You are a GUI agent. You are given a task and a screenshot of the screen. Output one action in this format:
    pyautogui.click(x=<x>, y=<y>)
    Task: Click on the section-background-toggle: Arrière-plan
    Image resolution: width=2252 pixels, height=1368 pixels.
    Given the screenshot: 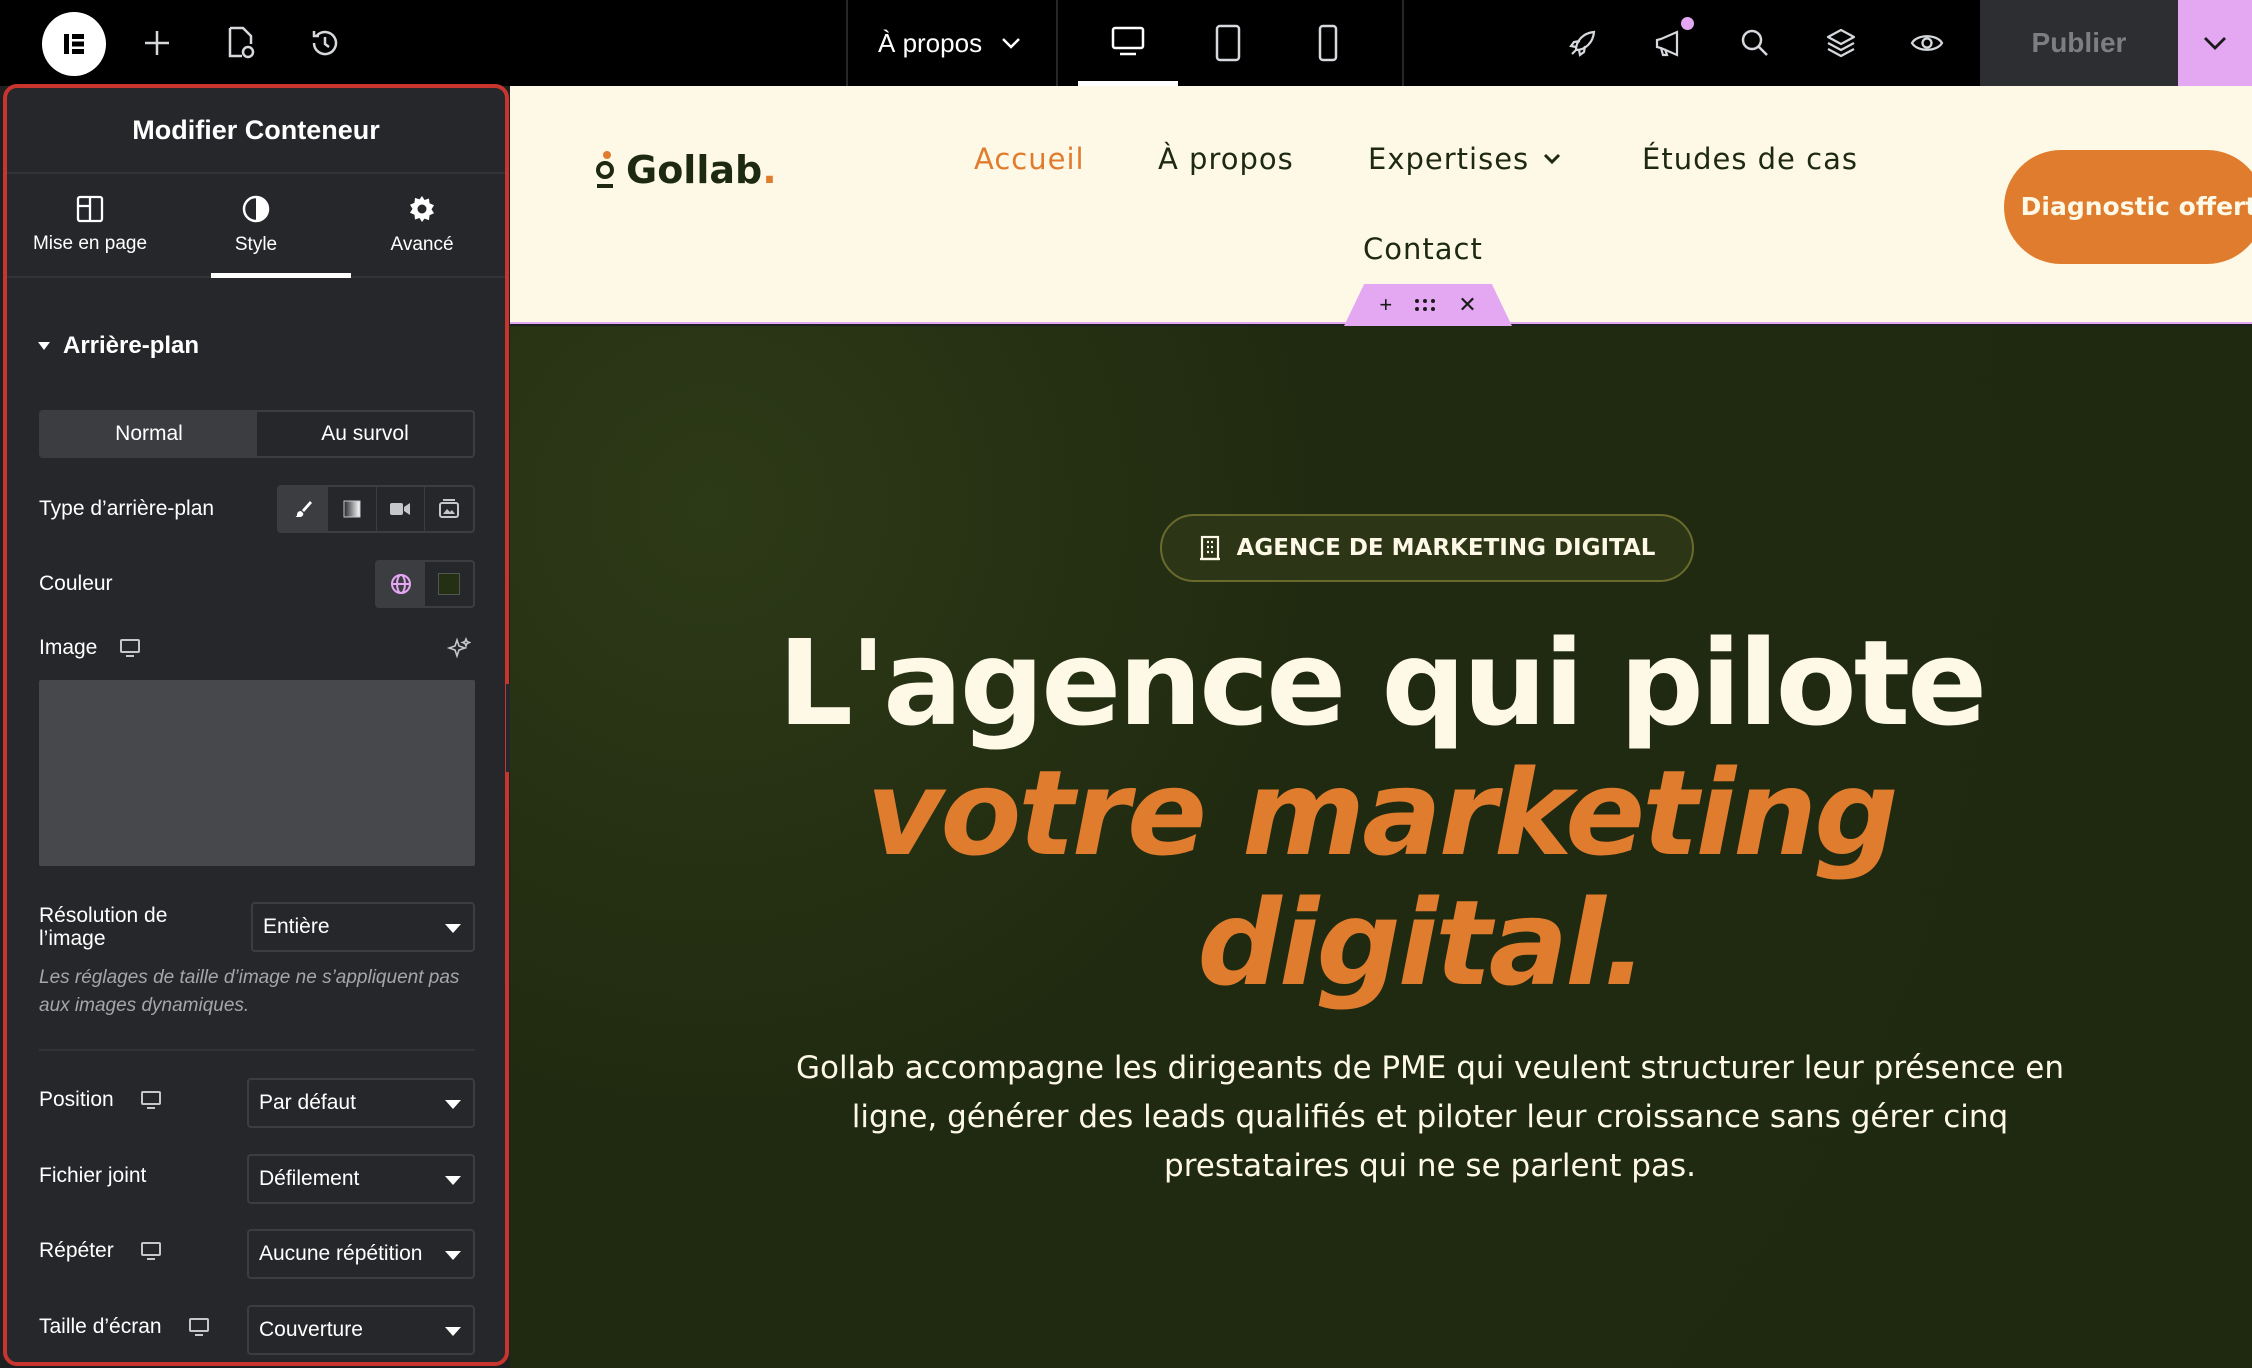 What is the action you would take?
    pyautogui.click(x=118, y=346)
    